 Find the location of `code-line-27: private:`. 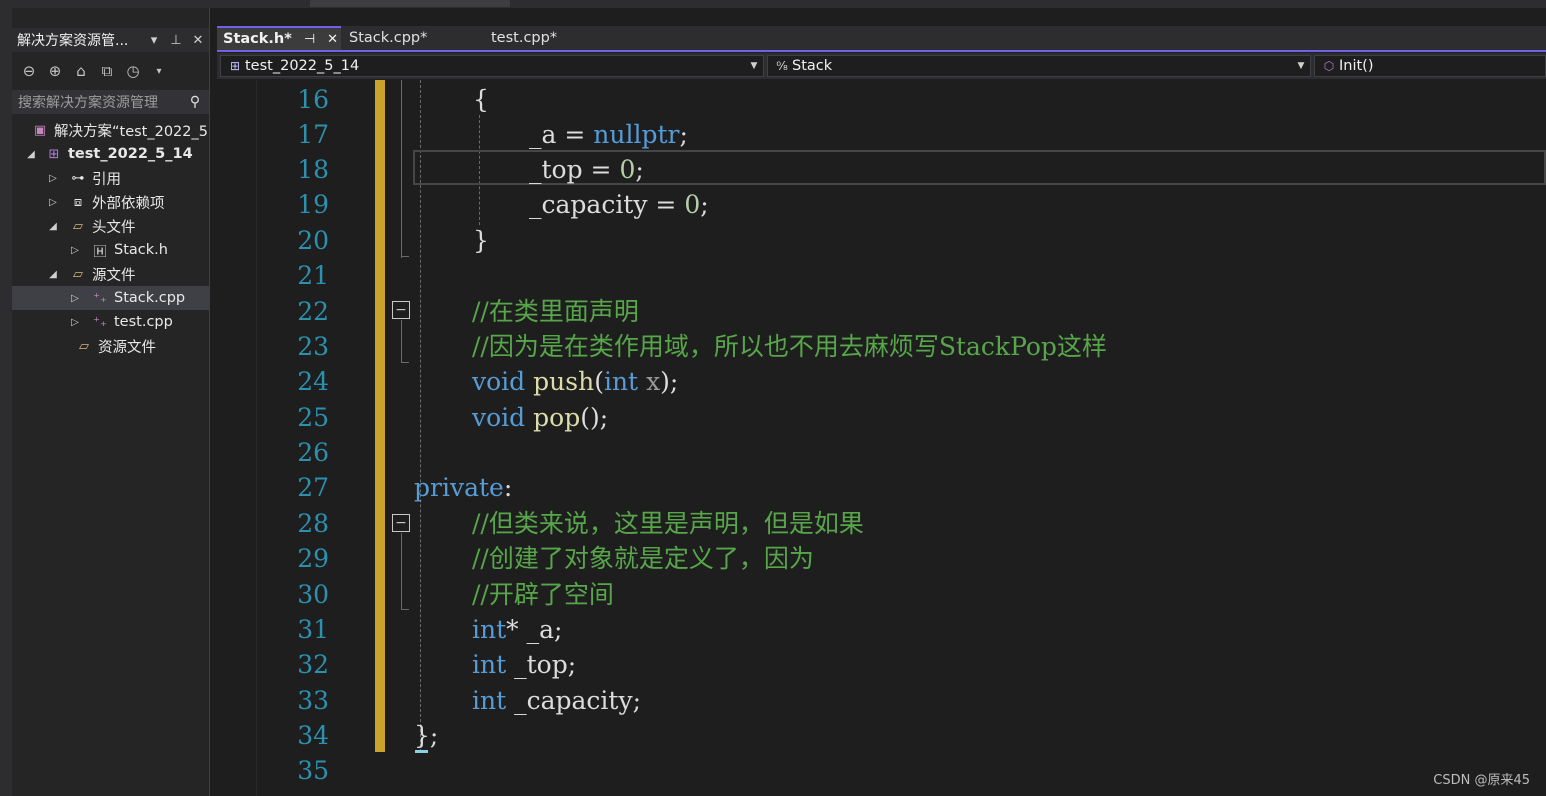

code-line-27: private: is located at coordinates (463, 487).